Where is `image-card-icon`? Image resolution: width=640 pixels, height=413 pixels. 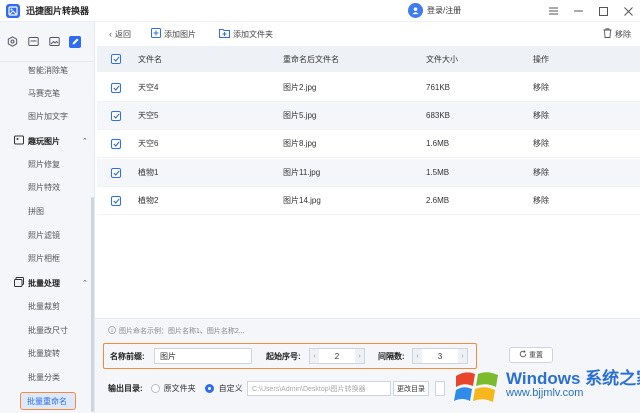 image-card-icon is located at coordinates (33, 42).